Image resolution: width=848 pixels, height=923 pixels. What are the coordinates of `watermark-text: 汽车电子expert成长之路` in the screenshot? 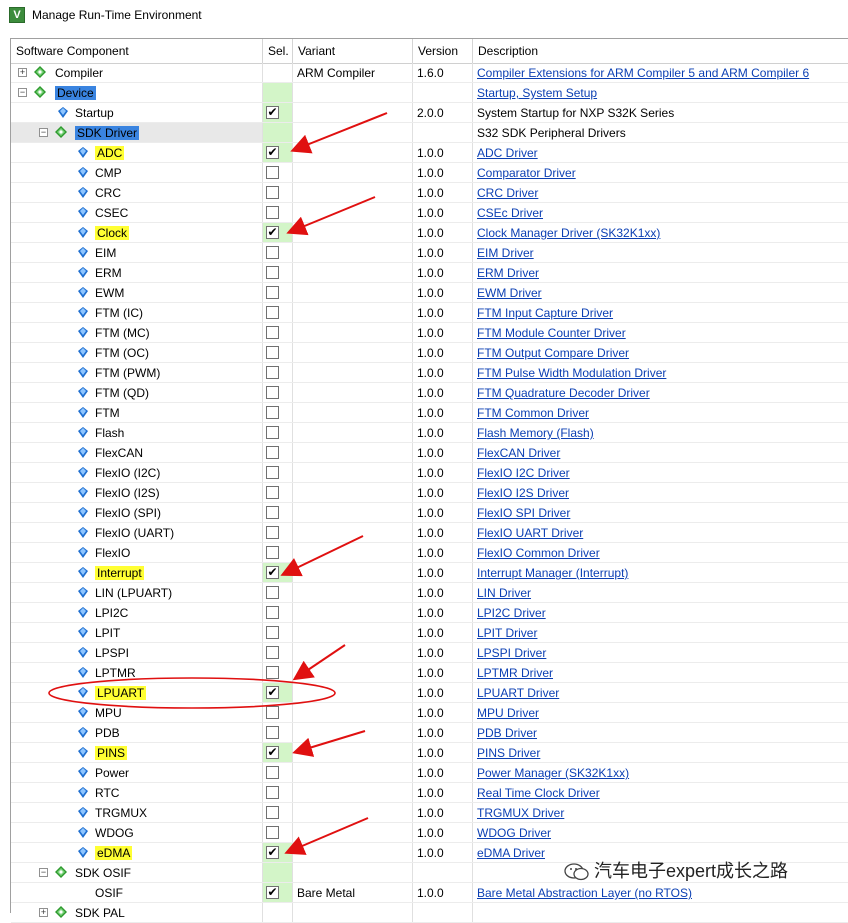 It's located at (691, 871).